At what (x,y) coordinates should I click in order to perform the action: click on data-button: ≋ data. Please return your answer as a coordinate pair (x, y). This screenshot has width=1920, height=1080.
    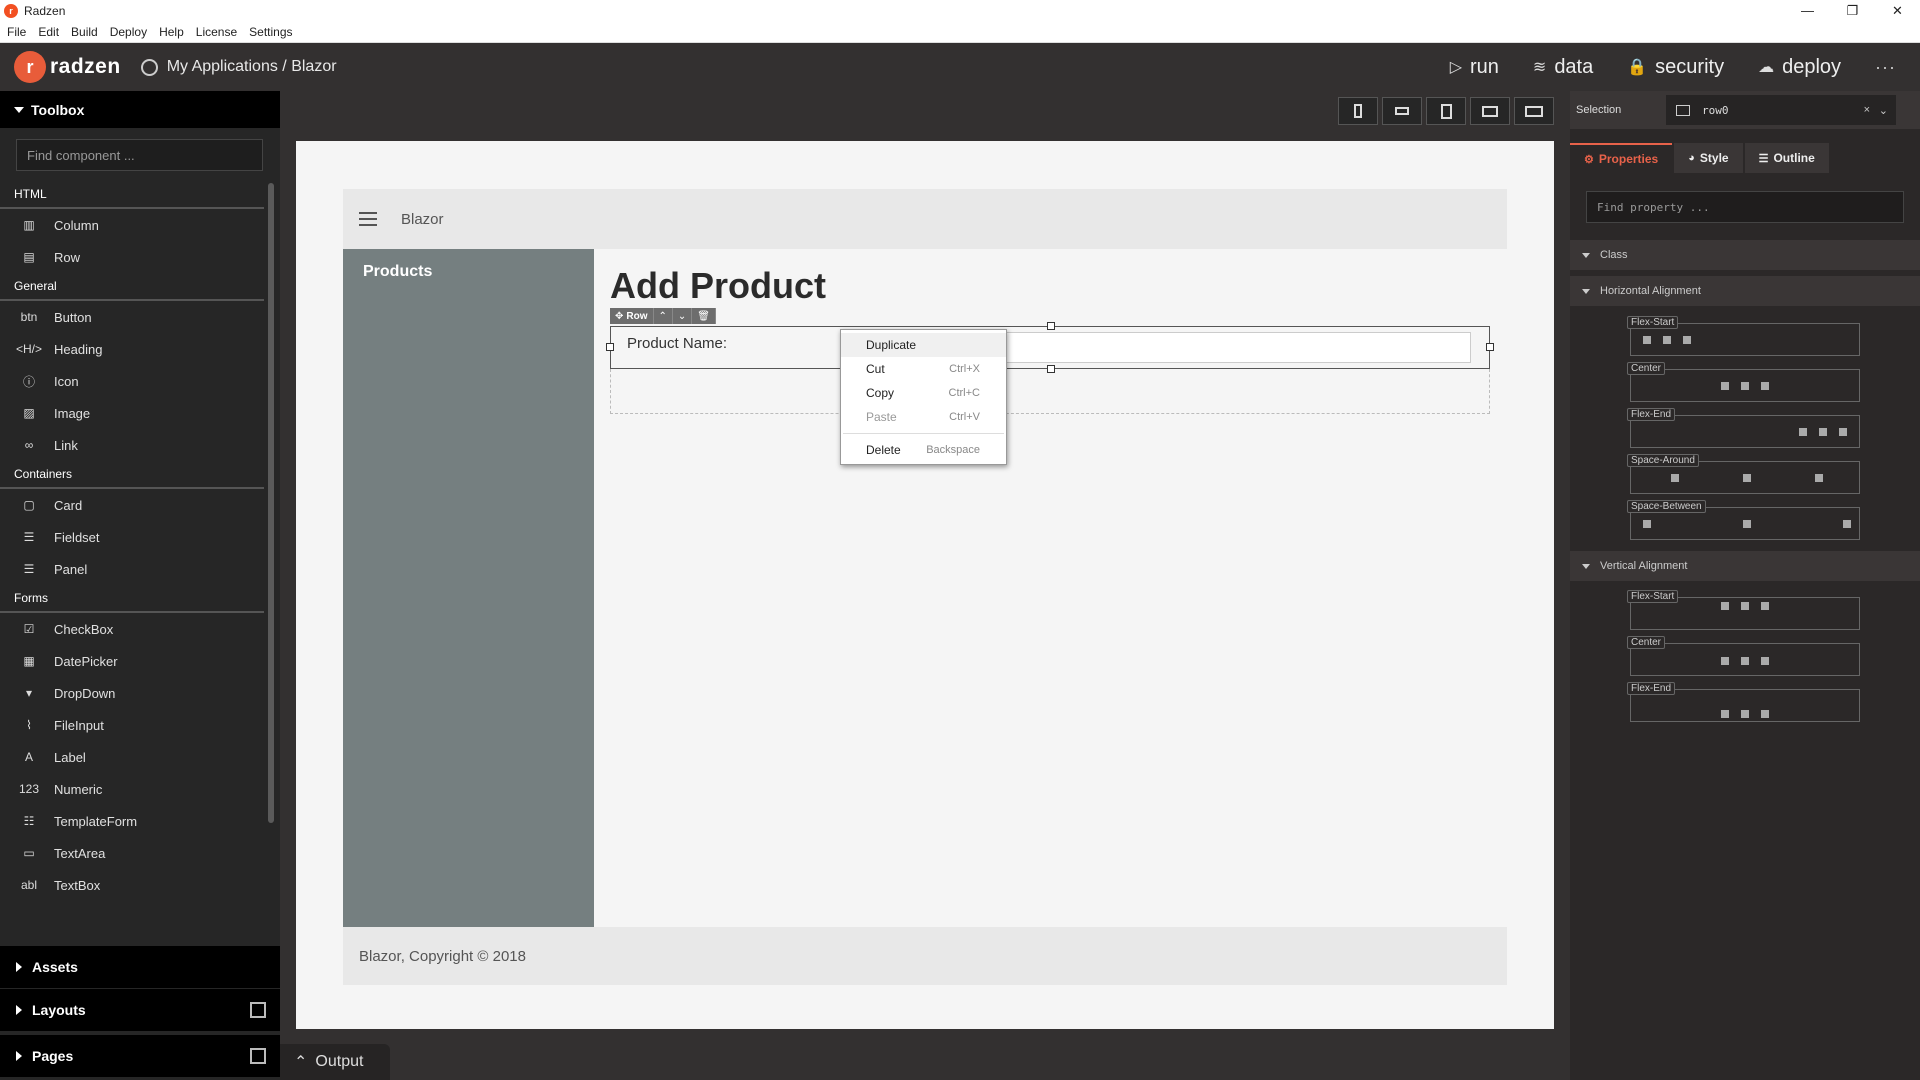
    Looking at the image, I should click on (1563, 67).